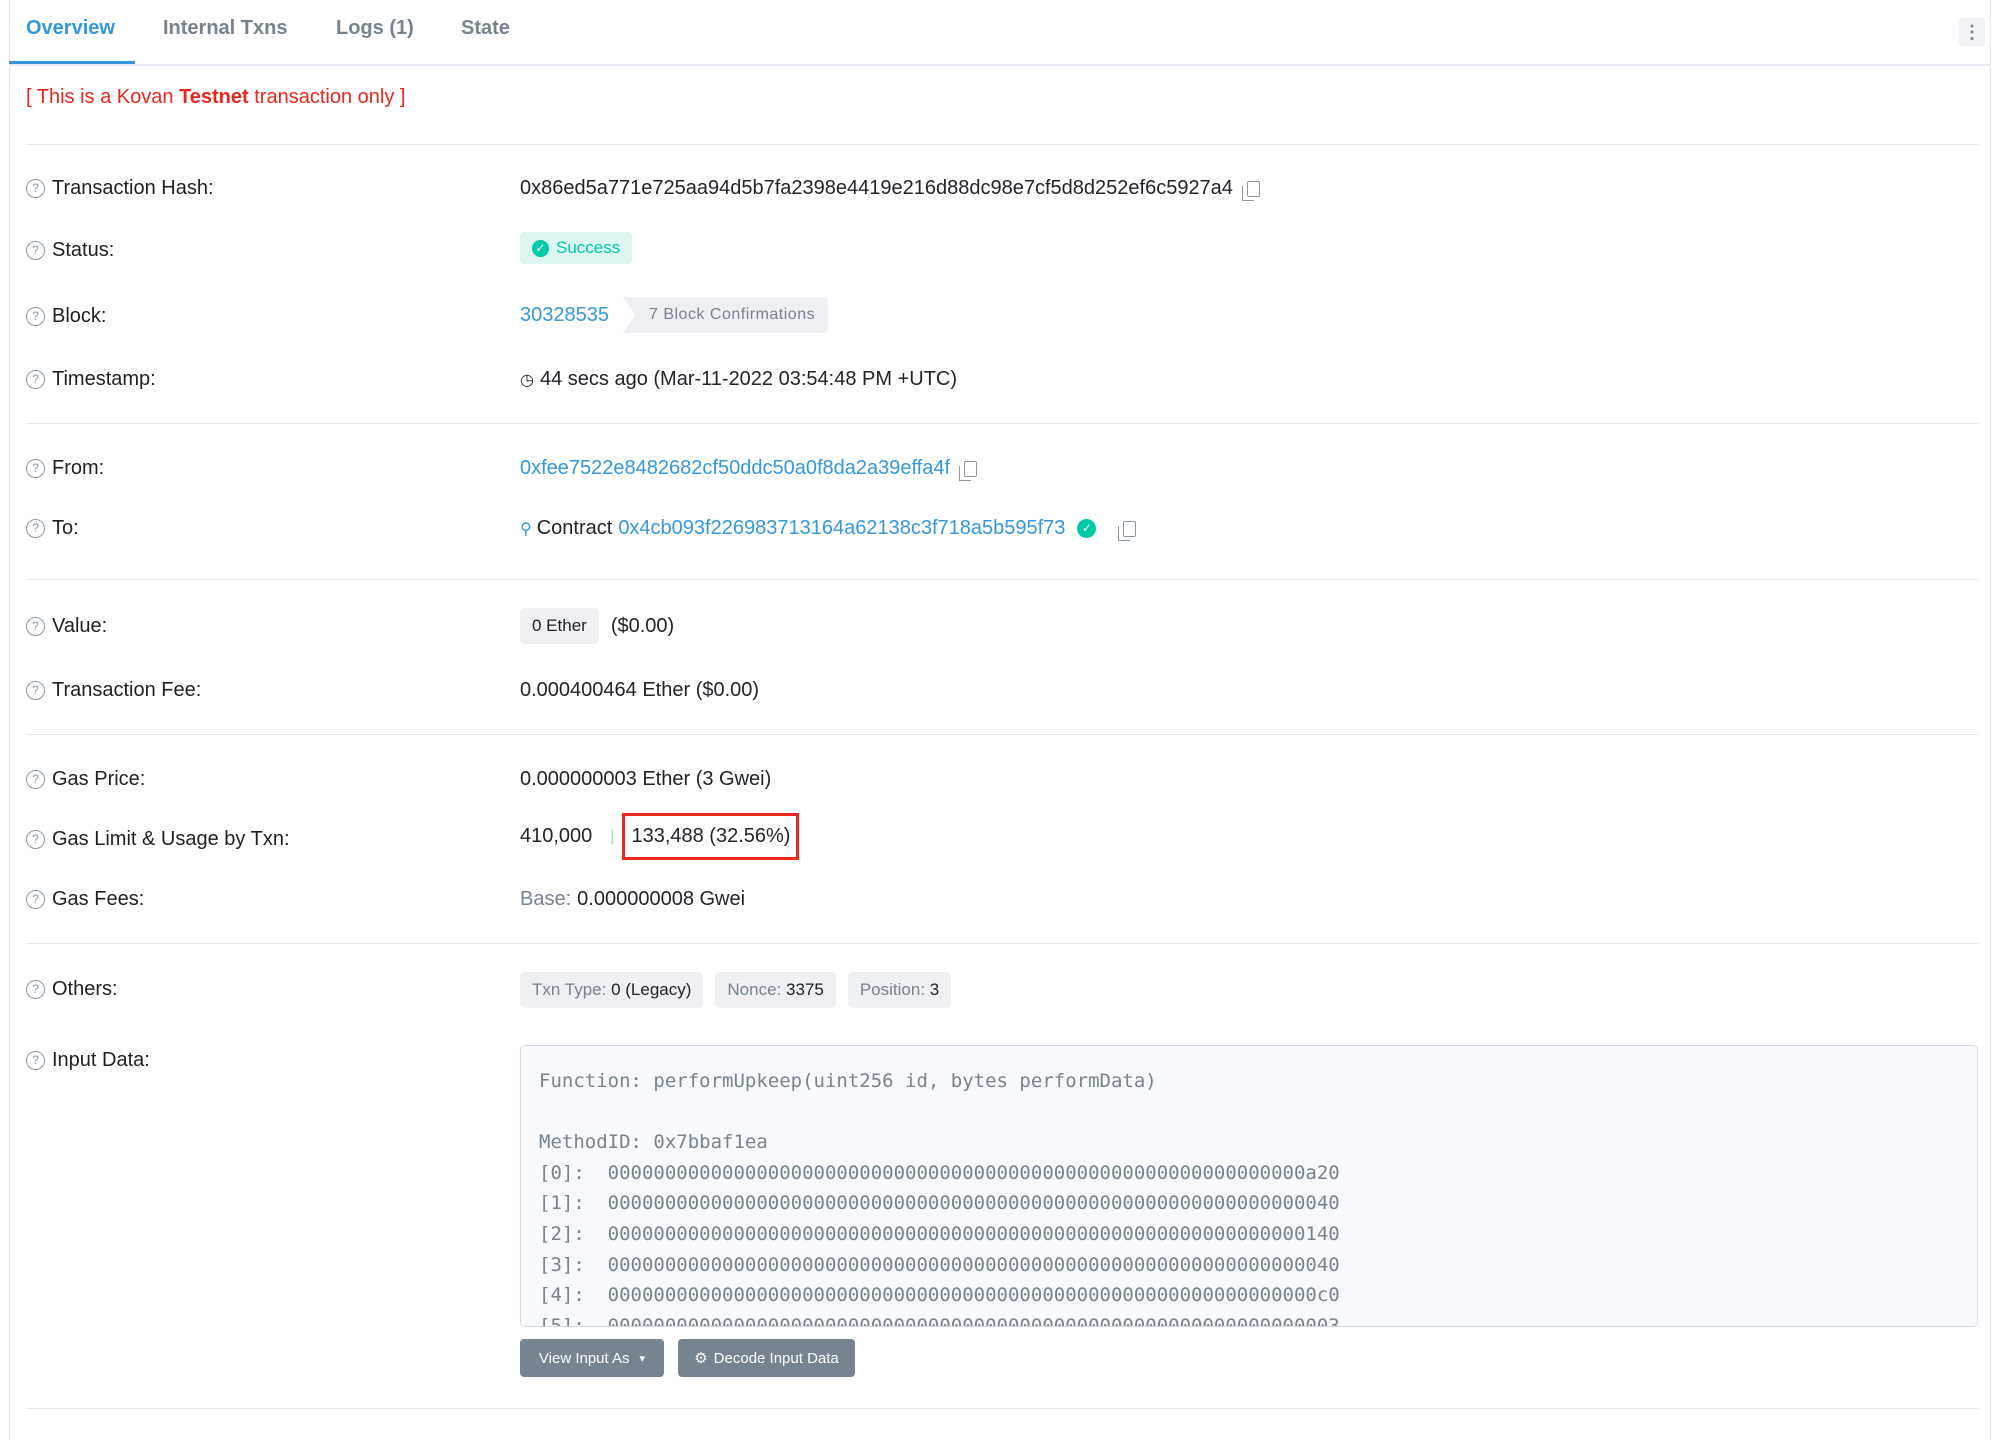  I want to click on label-text: Transaction Hash:, so click(133, 188).